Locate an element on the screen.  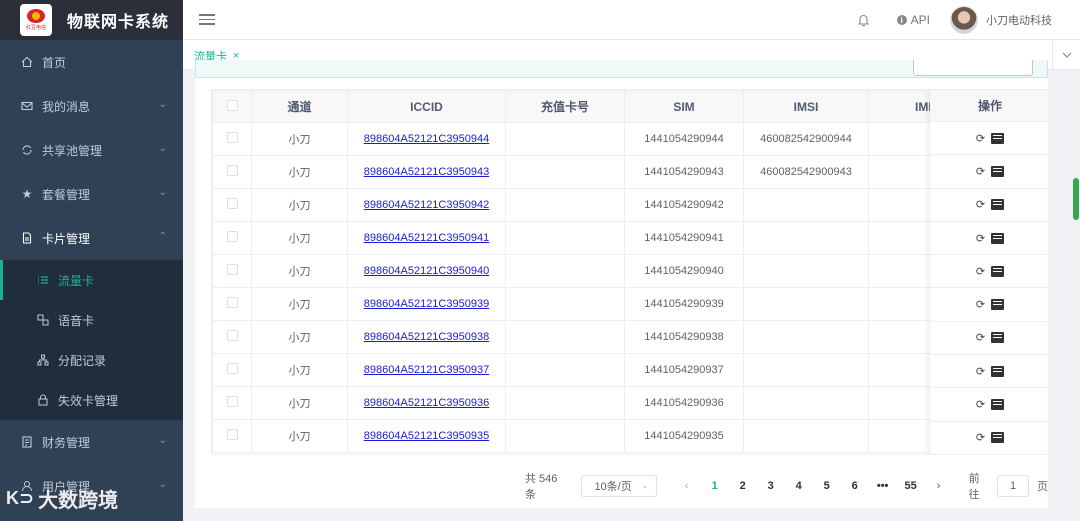
goto-prefix: 前往 is located at coordinates (974, 487).